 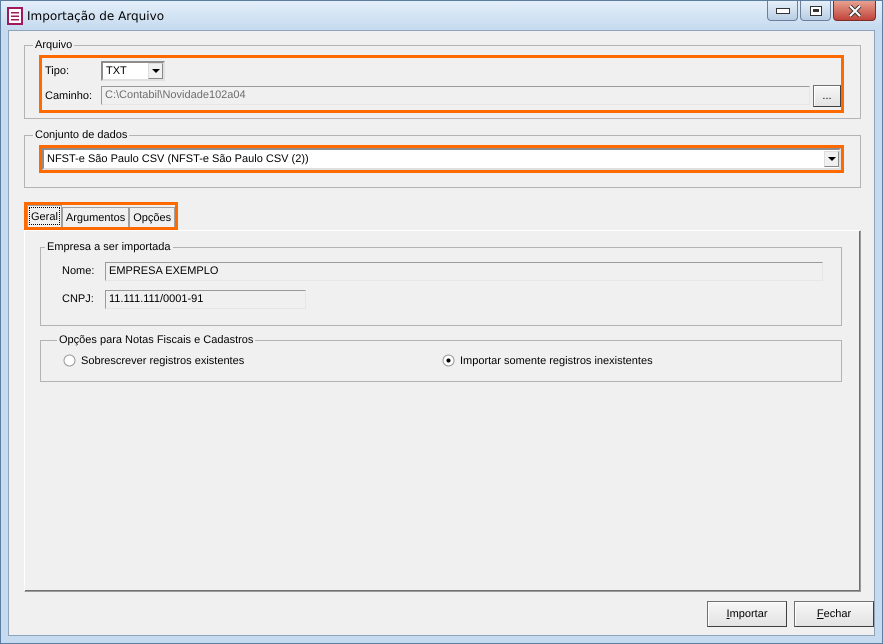 I want to click on group-label: Conjunto de dados, so click(x=81, y=135).